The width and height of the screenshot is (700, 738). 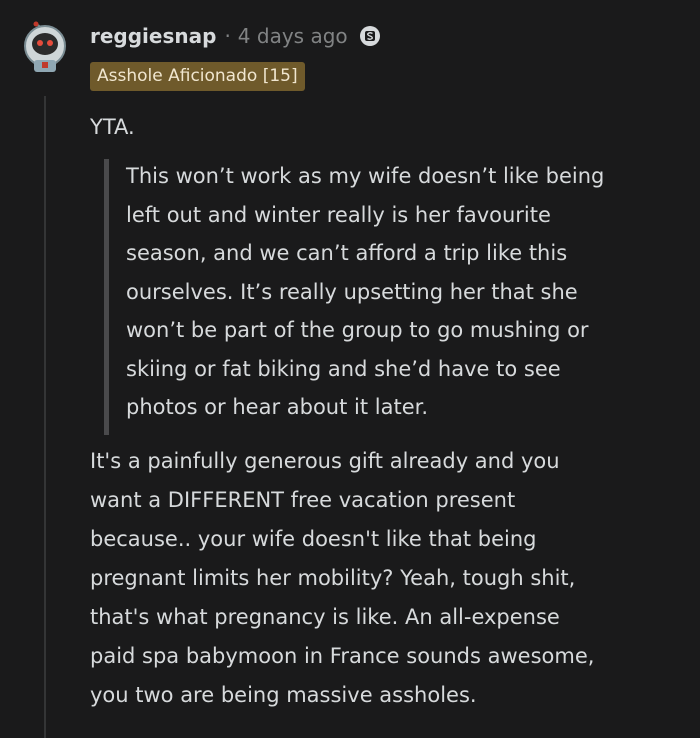 What do you see at coordinates (293, 36) in the screenshot?
I see `timestamp: 4 days ago` at bounding box center [293, 36].